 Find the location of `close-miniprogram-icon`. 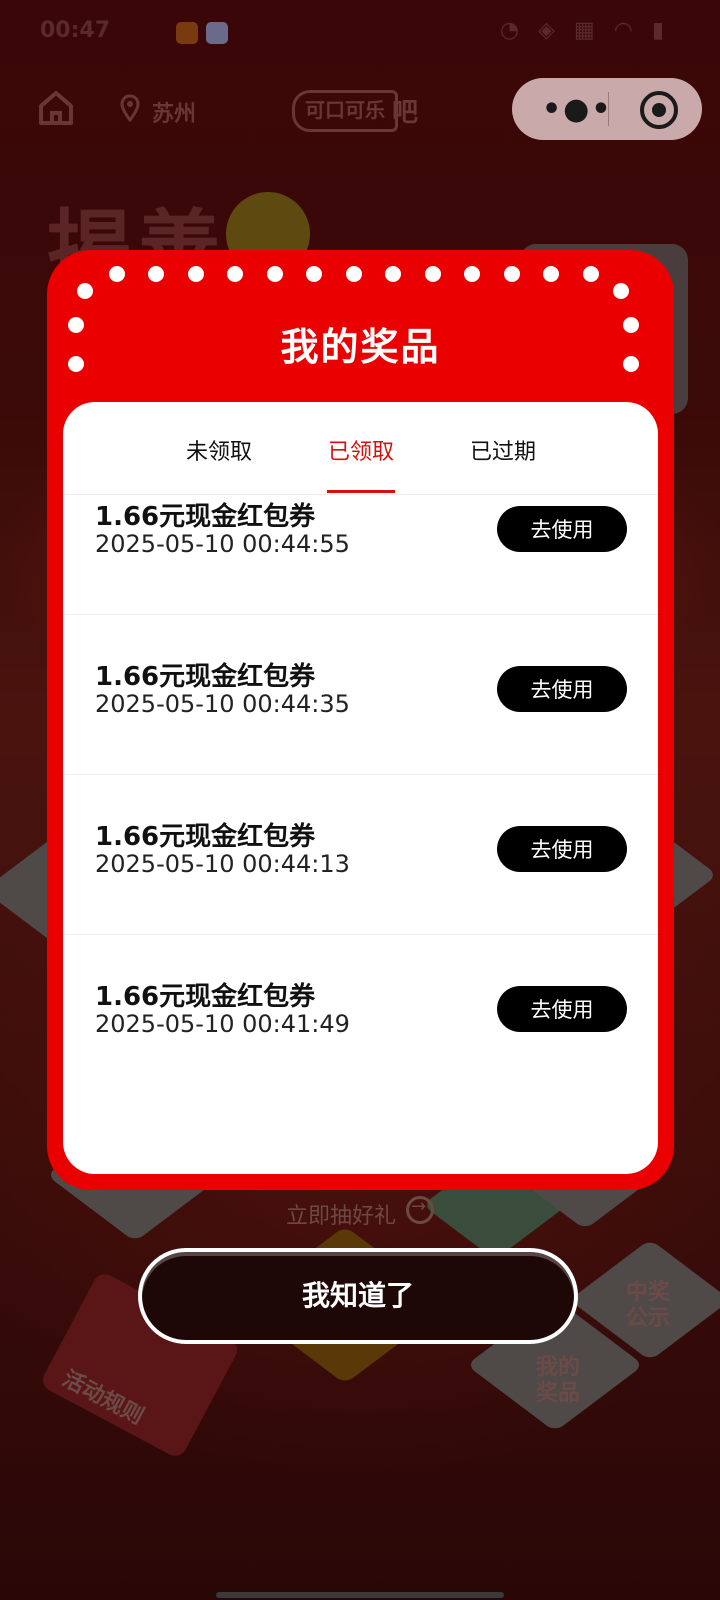

close-miniprogram-icon is located at coordinates (659, 110).